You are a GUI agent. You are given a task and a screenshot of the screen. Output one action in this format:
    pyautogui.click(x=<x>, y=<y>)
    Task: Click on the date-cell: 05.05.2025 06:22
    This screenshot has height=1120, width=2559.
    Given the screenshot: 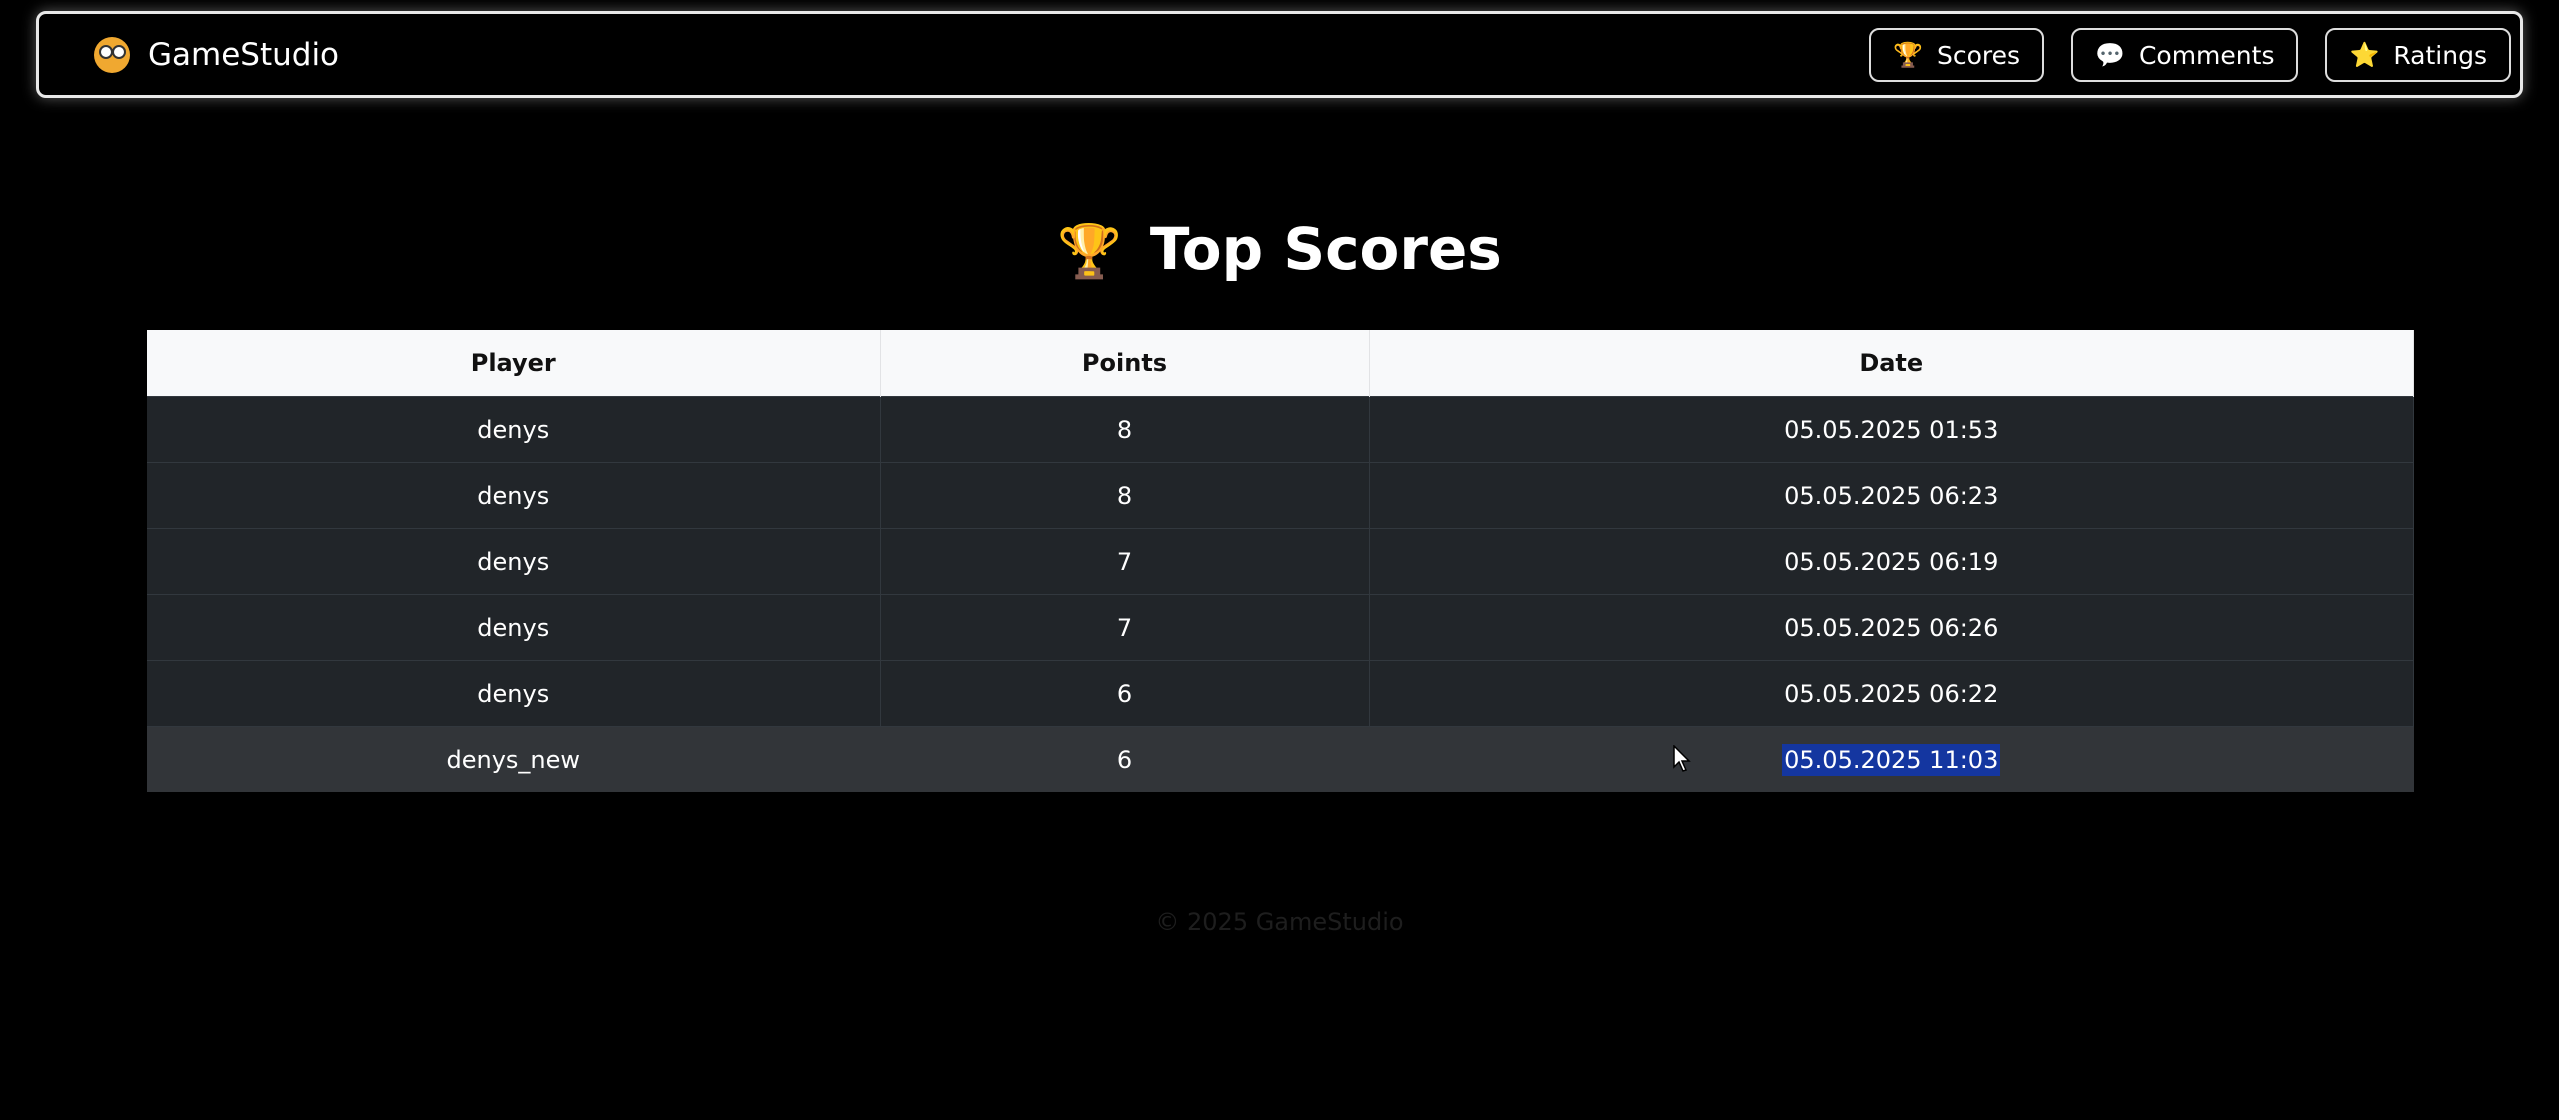 What is the action you would take?
    pyautogui.click(x=1891, y=693)
    